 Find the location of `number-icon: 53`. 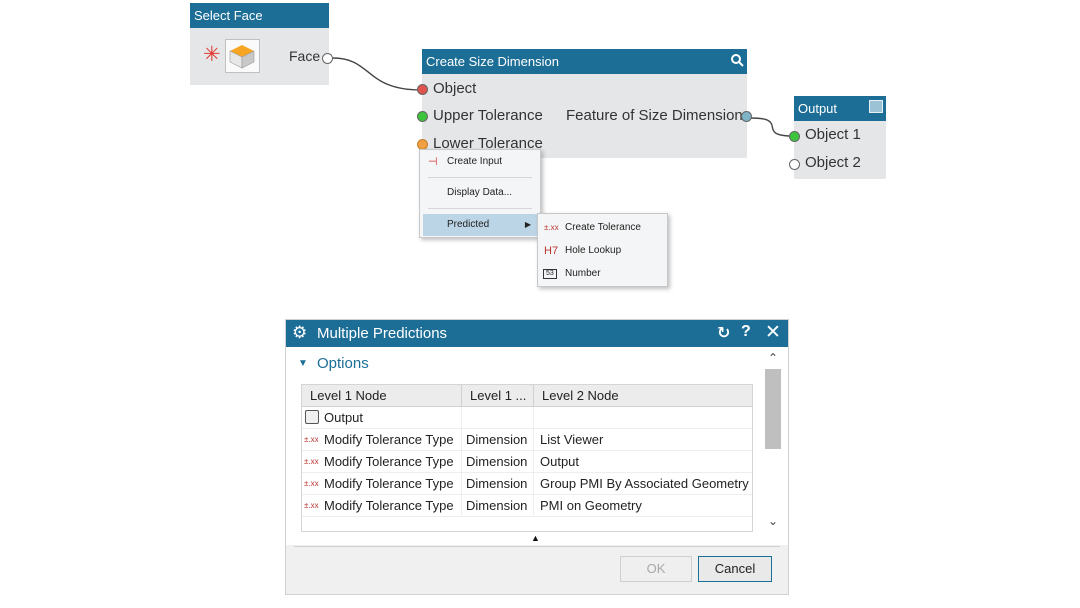

number-icon: 53 is located at coordinates (550, 274).